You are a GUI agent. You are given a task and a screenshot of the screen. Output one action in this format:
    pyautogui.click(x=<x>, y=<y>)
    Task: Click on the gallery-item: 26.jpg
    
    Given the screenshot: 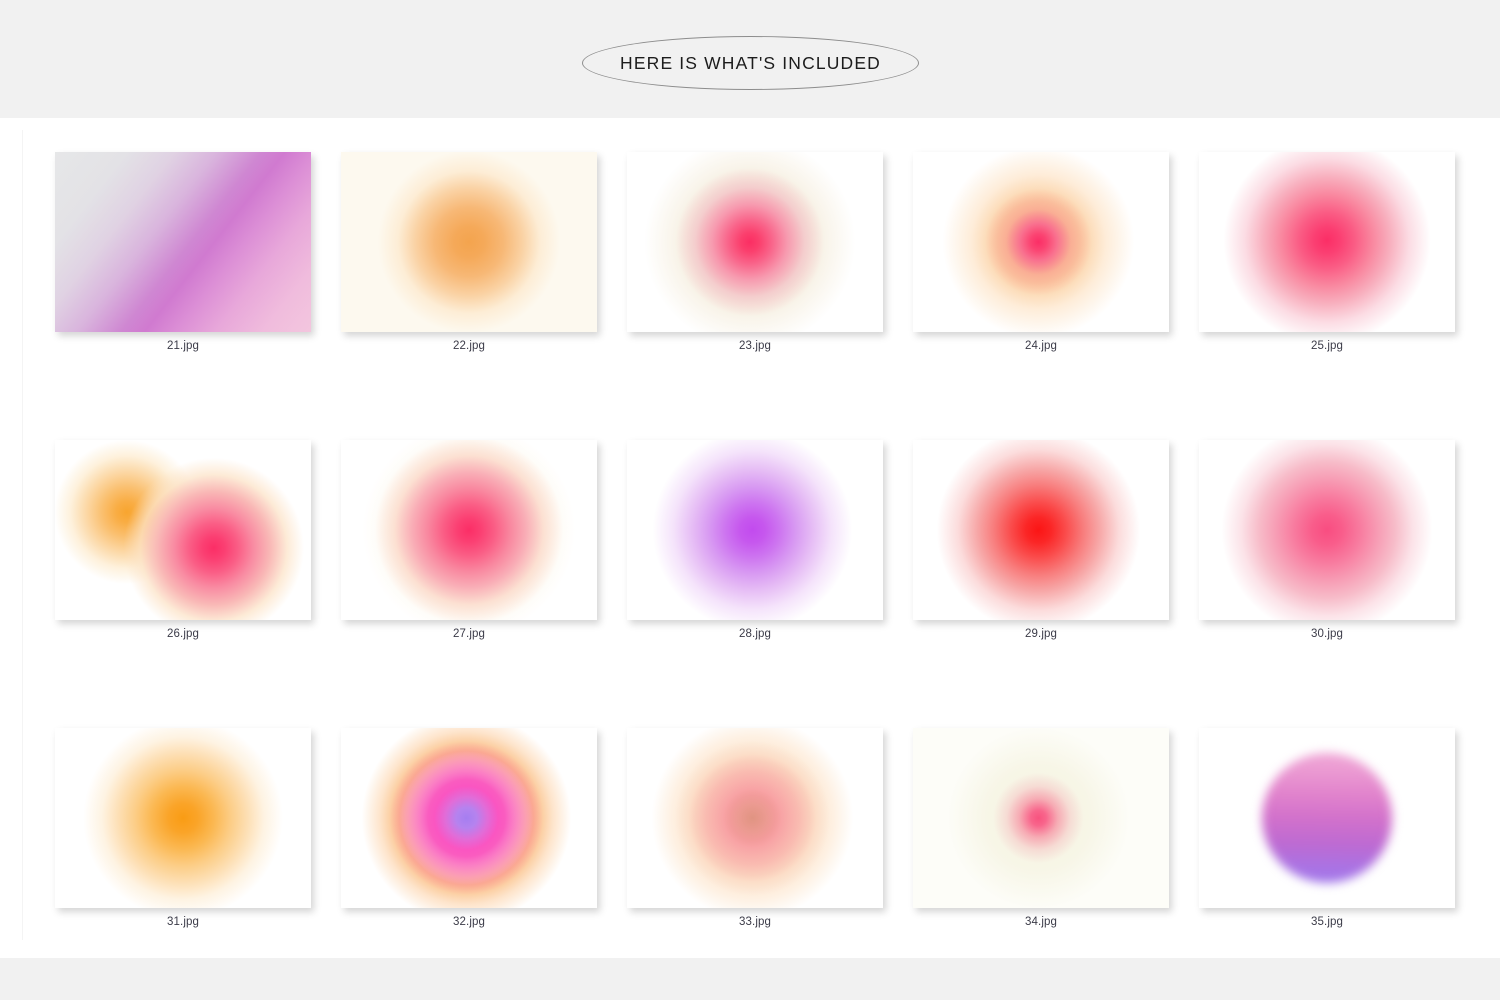 What is the action you would take?
    pyautogui.click(x=183, y=576)
    